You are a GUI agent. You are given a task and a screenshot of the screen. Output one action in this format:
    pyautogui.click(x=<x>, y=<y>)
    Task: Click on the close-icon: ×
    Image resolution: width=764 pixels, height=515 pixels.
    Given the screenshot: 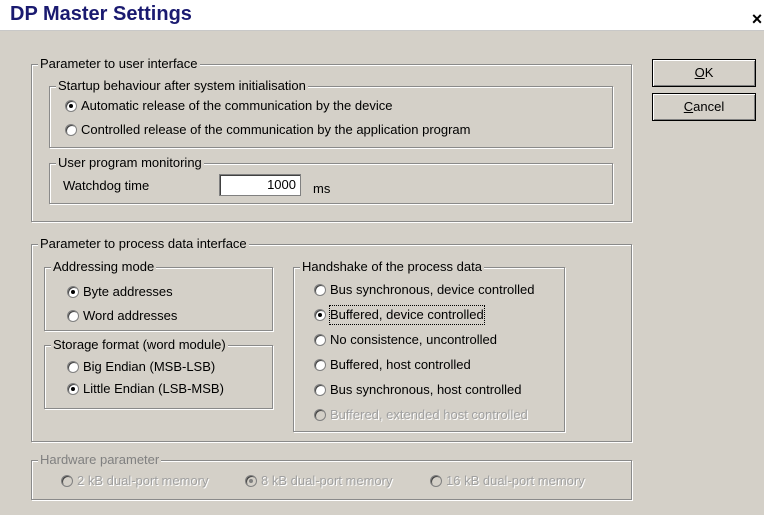 What is the action you would take?
    pyautogui.click(x=757, y=19)
    